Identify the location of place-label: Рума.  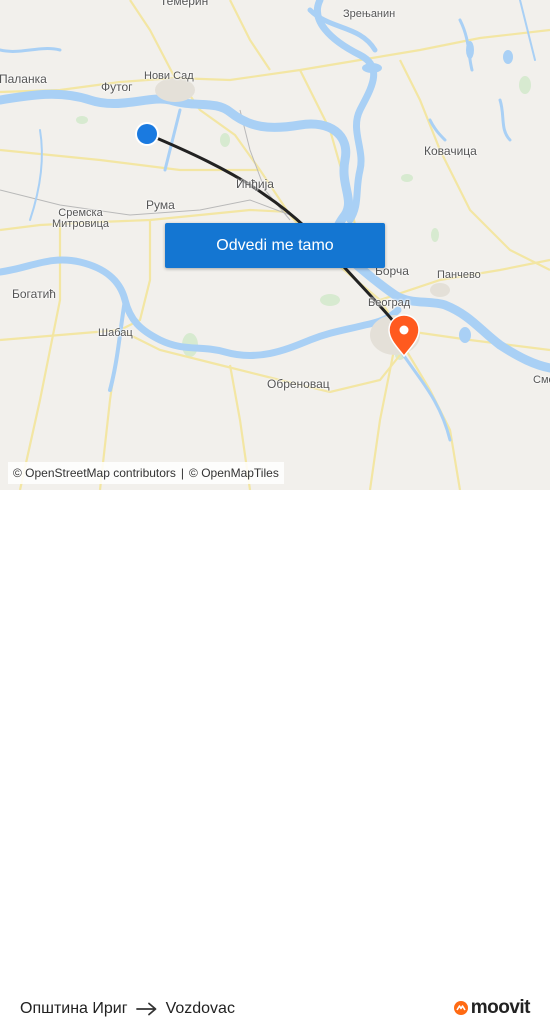
(160, 205).